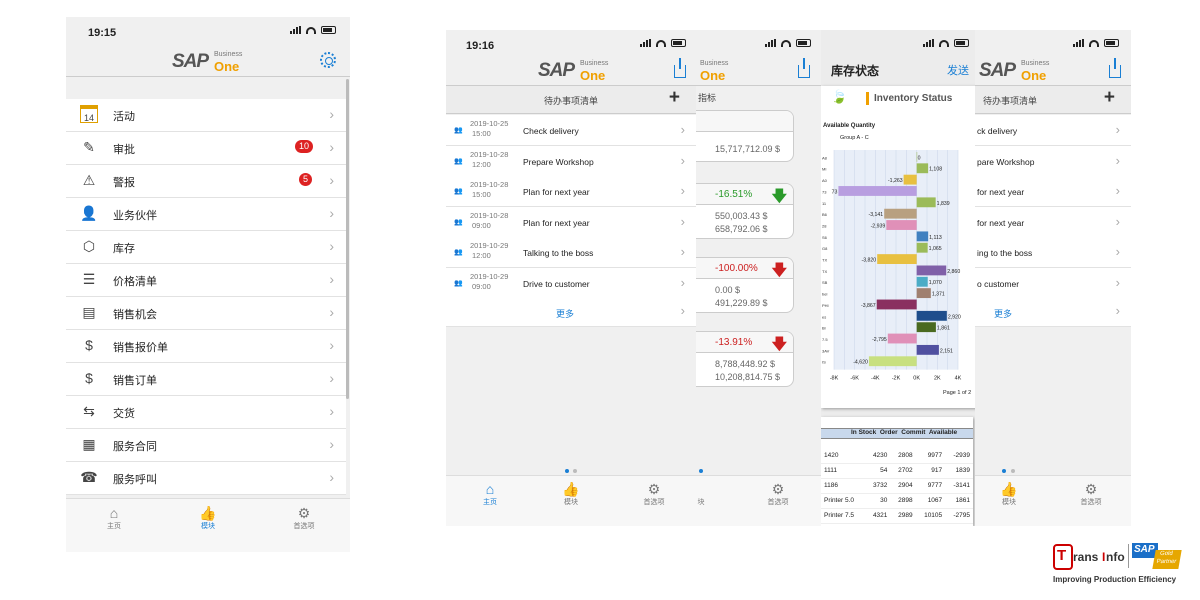 The height and width of the screenshot is (600, 1200). What do you see at coordinates (1053, 161) in the screenshot?
I see `todo-item: pare Workshop ›` at bounding box center [1053, 161].